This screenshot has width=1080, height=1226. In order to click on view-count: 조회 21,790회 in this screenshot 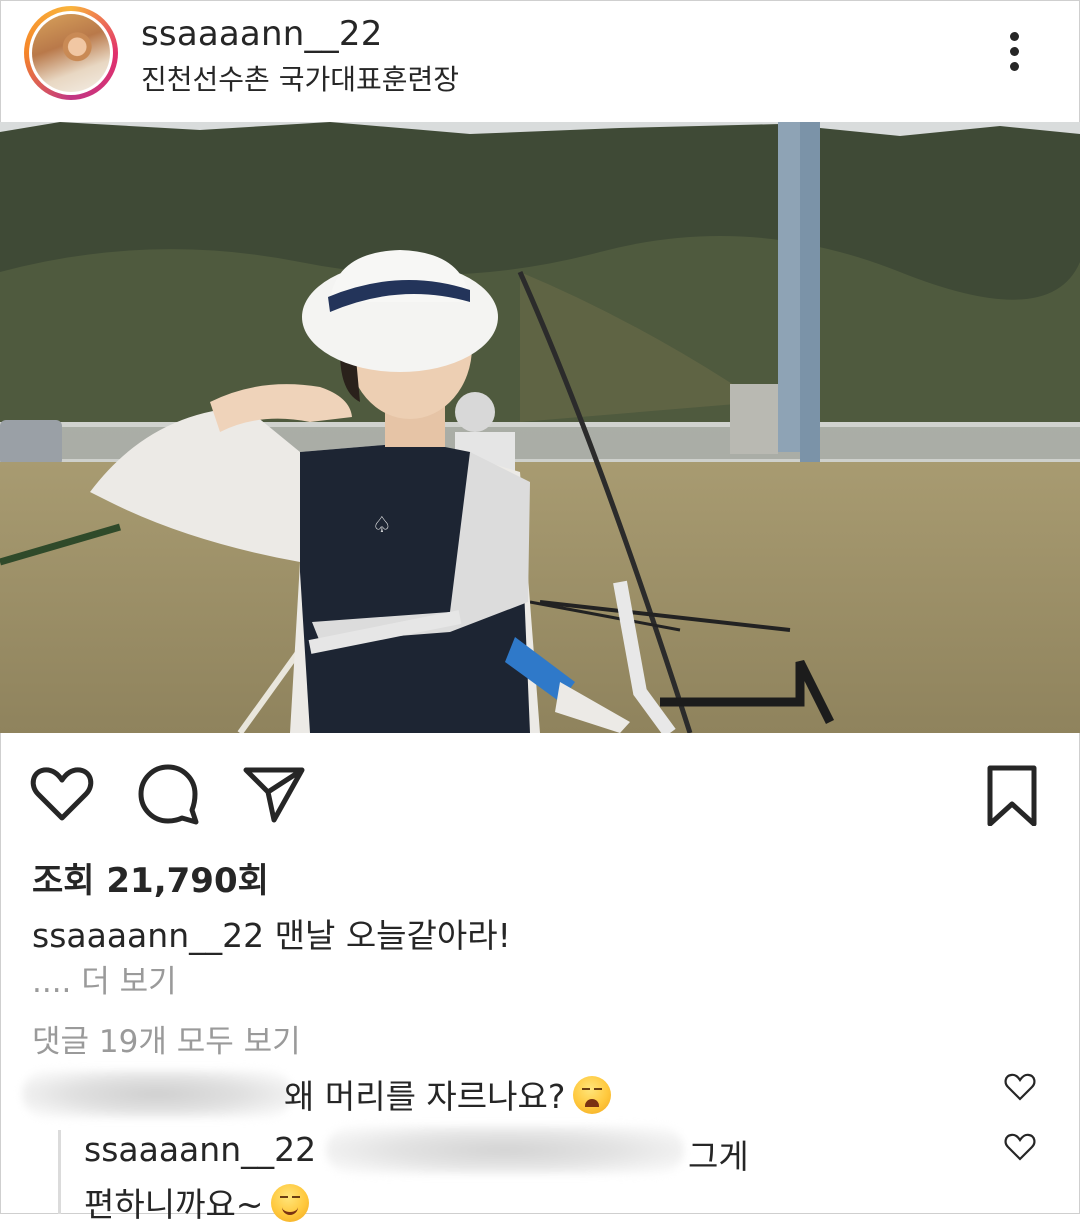, I will do `click(150, 881)`.